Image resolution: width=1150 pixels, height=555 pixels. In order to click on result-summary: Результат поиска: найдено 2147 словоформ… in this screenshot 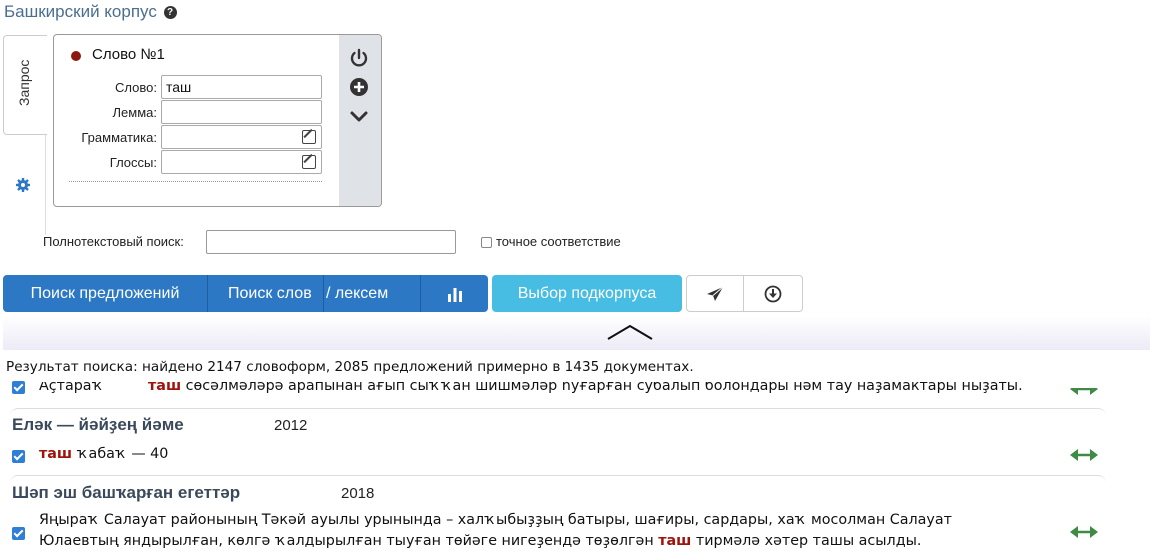, I will do `click(350, 367)`.